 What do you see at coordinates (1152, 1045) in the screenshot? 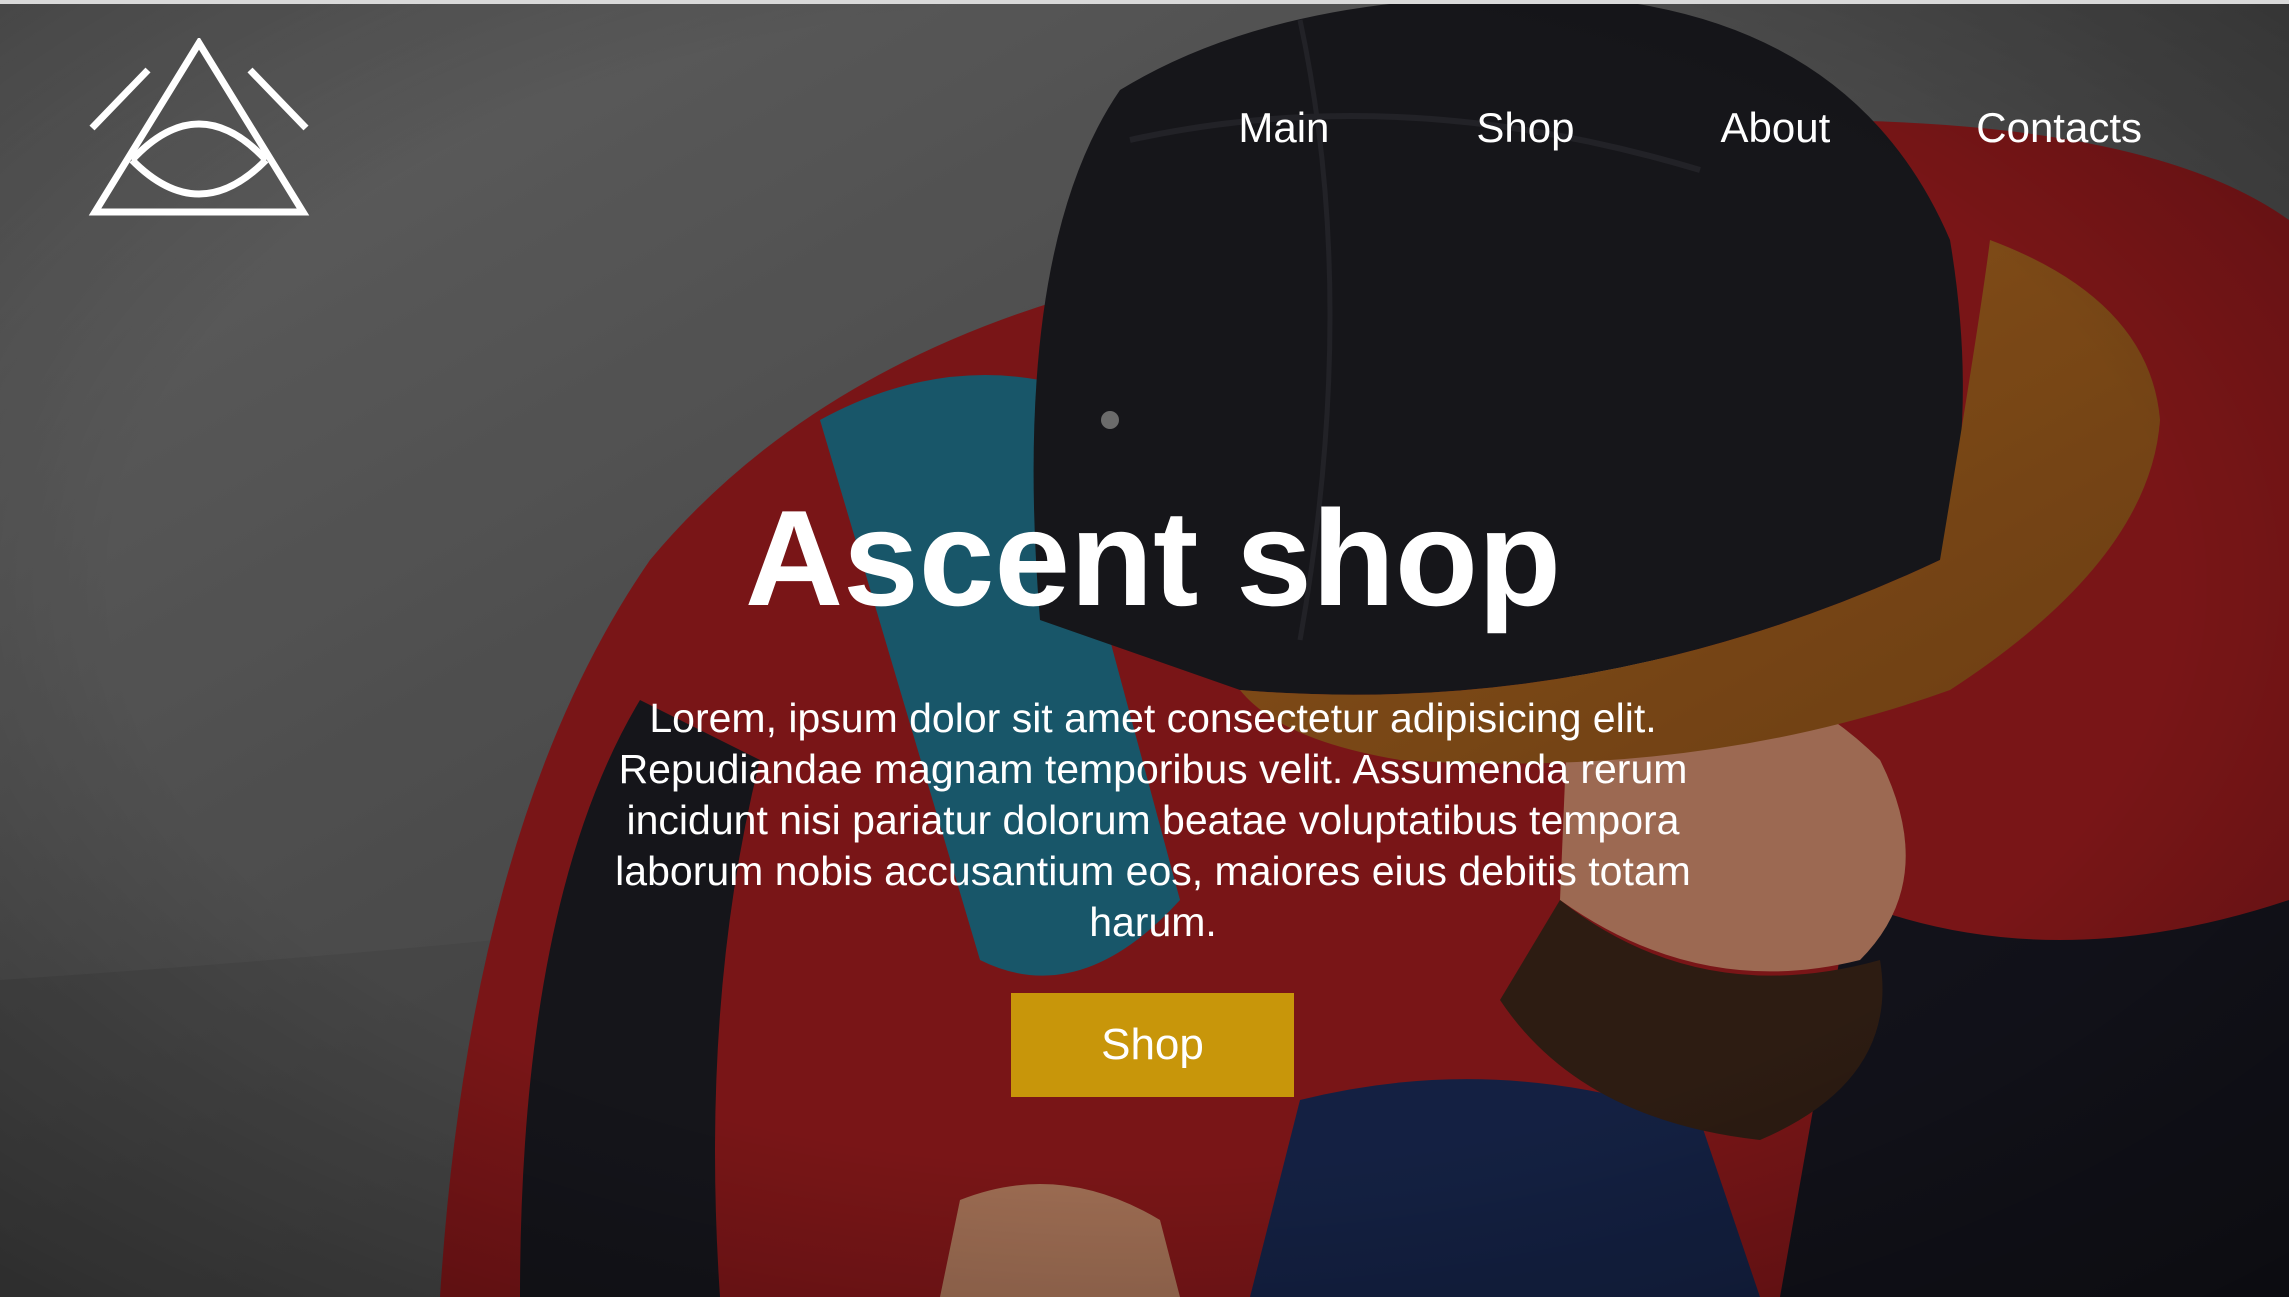
I see `shop-button: Shop` at bounding box center [1152, 1045].